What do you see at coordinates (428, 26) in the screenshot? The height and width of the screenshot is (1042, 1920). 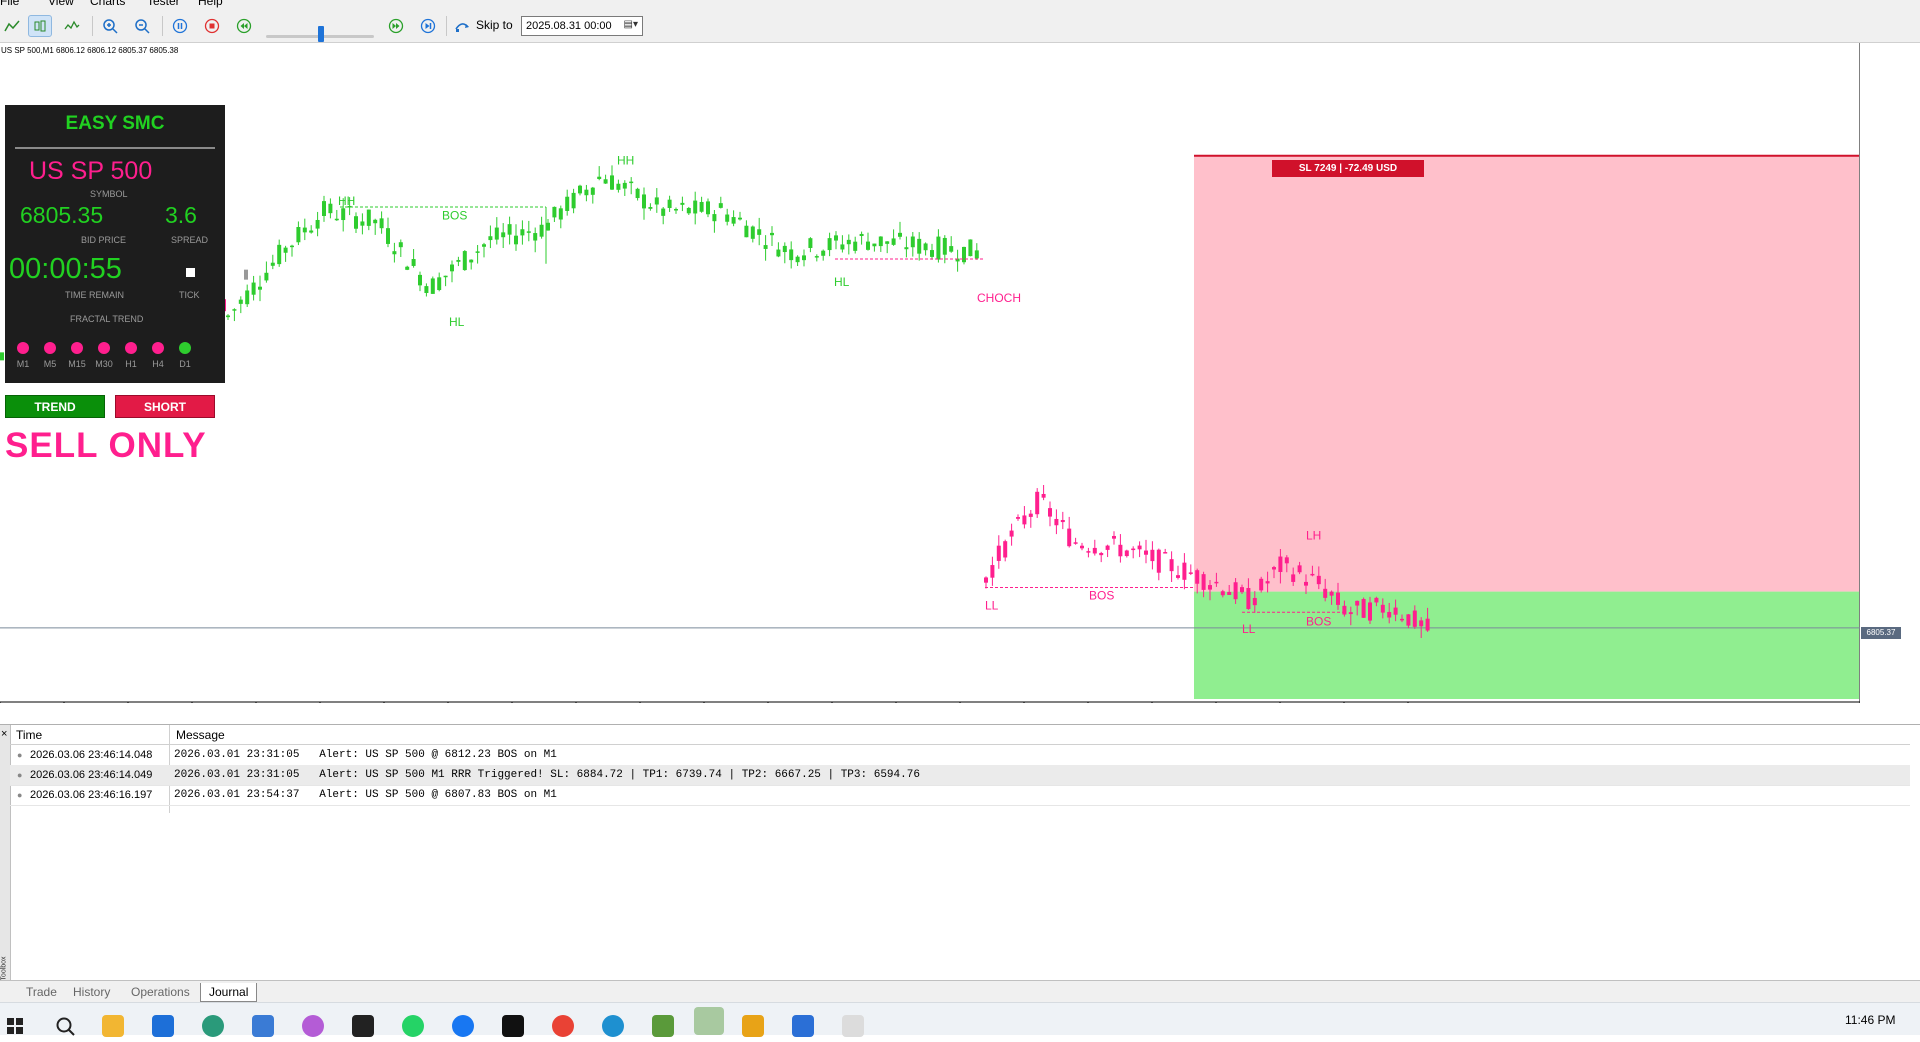 I see `skip-end-icon` at bounding box center [428, 26].